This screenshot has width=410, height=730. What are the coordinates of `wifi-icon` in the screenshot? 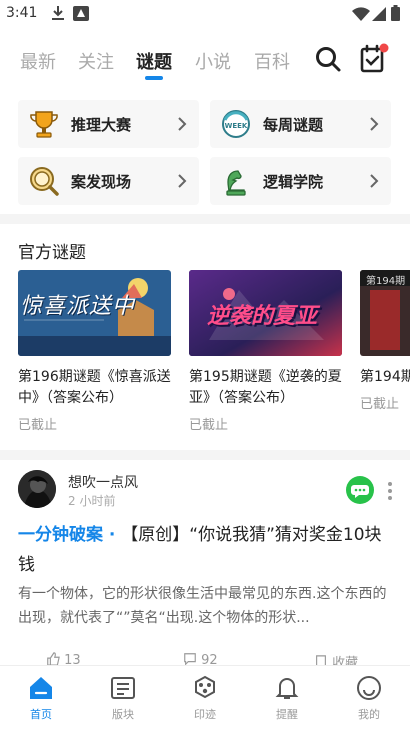 It's located at (361, 14).